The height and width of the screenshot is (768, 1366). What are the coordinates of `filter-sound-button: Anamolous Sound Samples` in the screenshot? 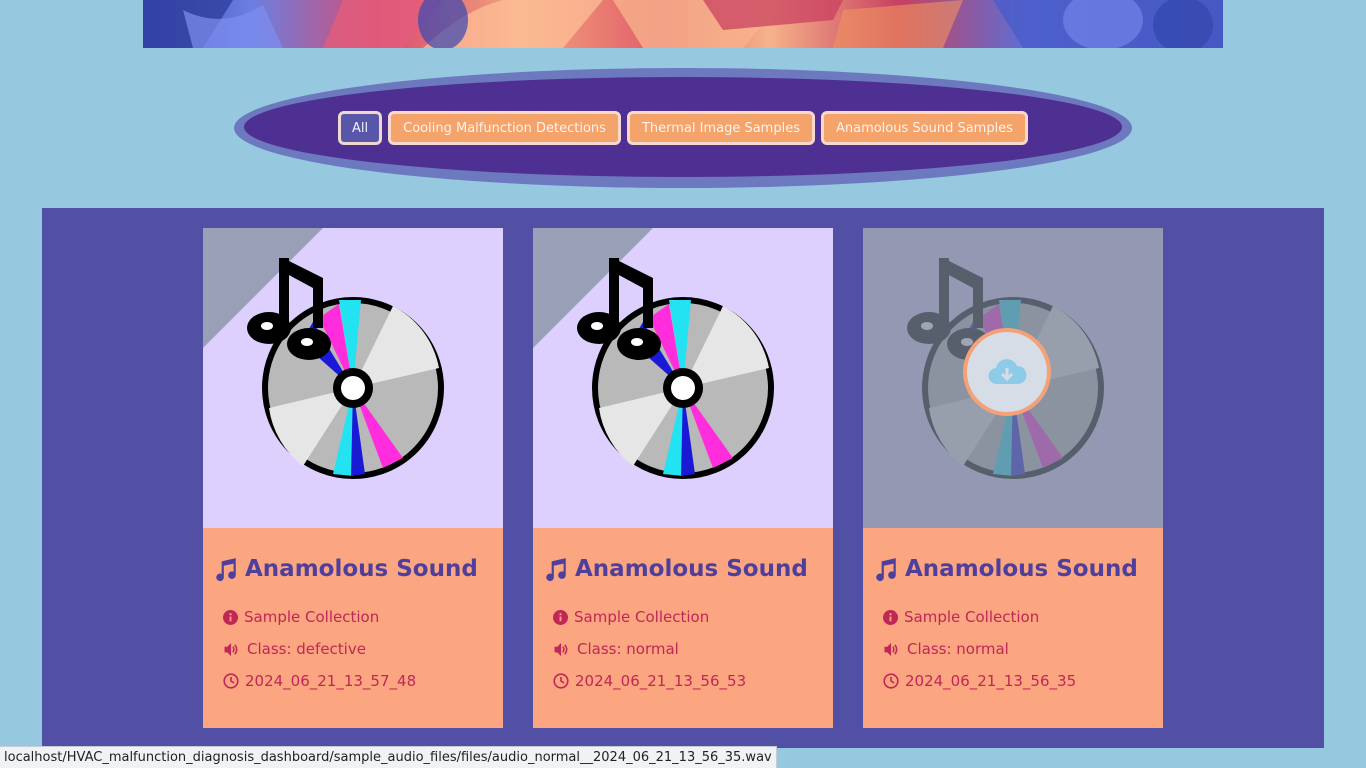 It's located at (924, 128).